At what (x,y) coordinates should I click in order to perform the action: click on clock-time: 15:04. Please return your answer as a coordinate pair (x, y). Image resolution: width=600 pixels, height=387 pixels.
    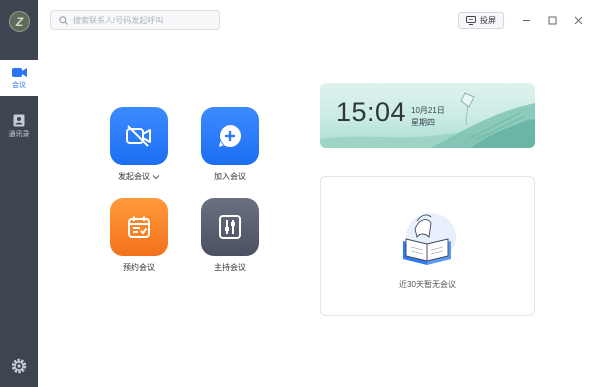
    Looking at the image, I should click on (371, 112).